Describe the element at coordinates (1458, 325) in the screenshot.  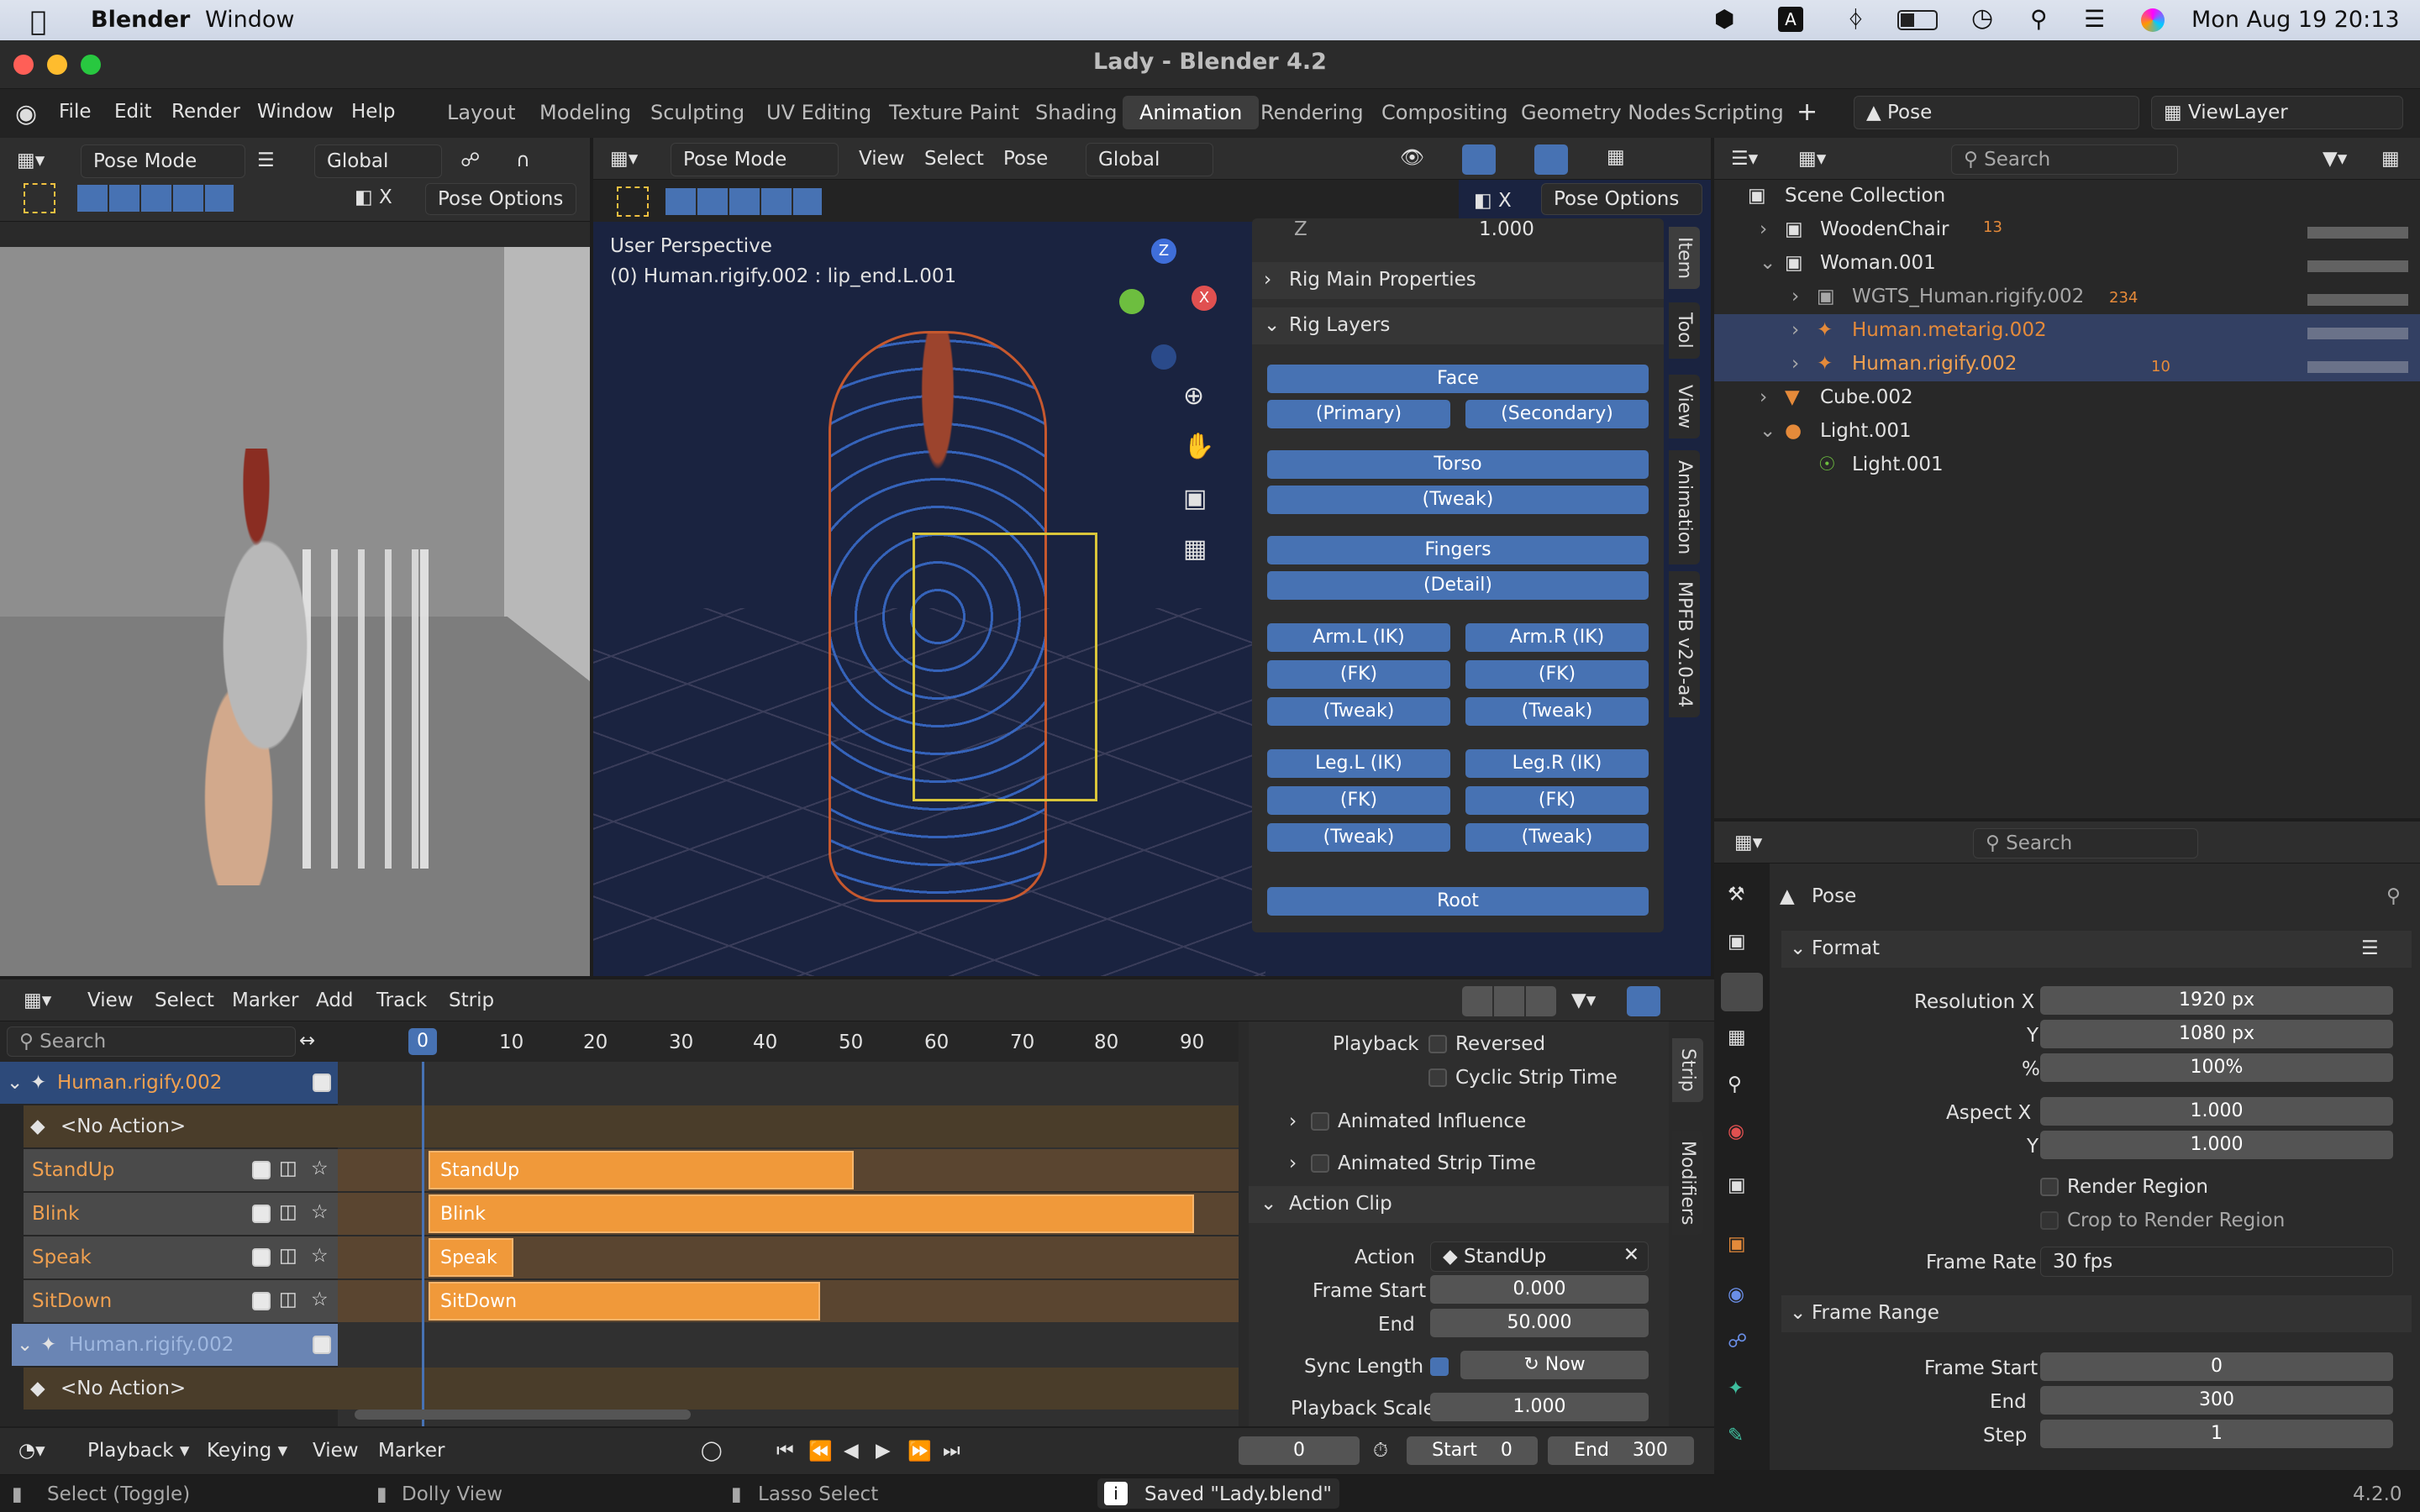
I see `rig-layers-header: ⌄ Rig Layers` at that location.